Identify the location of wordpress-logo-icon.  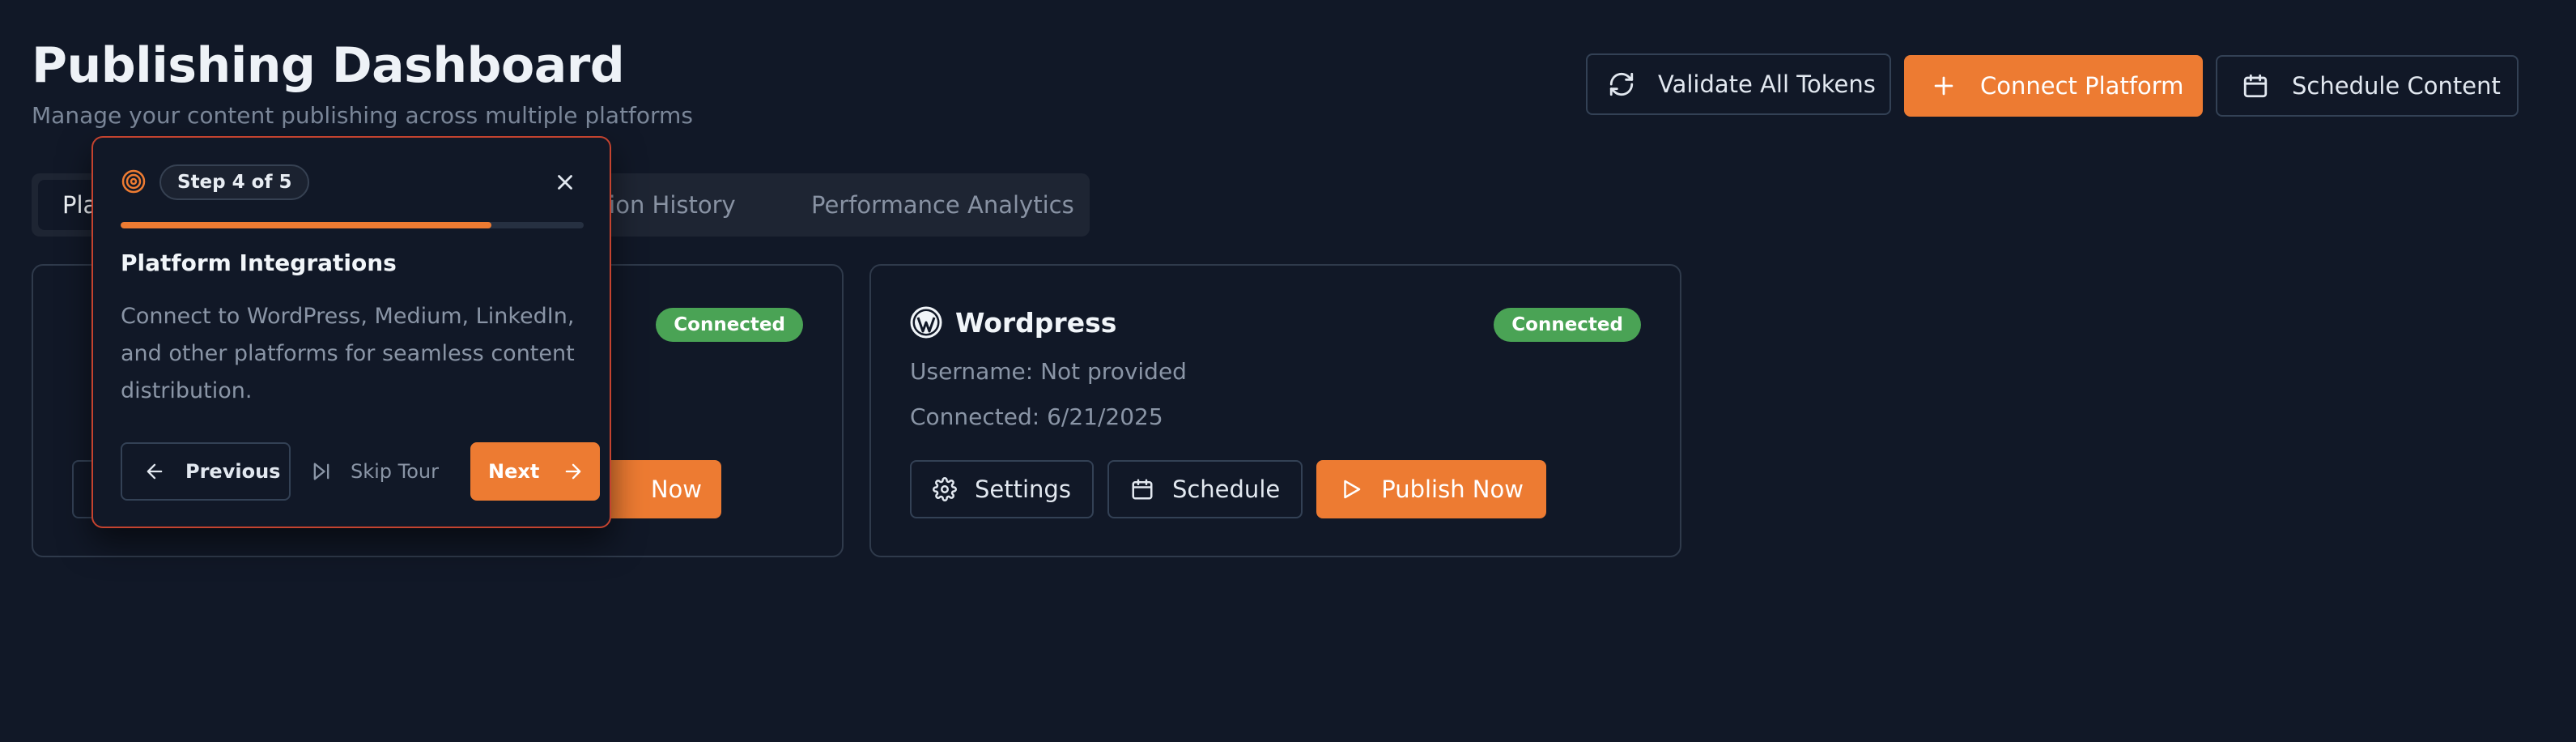
(926, 322).